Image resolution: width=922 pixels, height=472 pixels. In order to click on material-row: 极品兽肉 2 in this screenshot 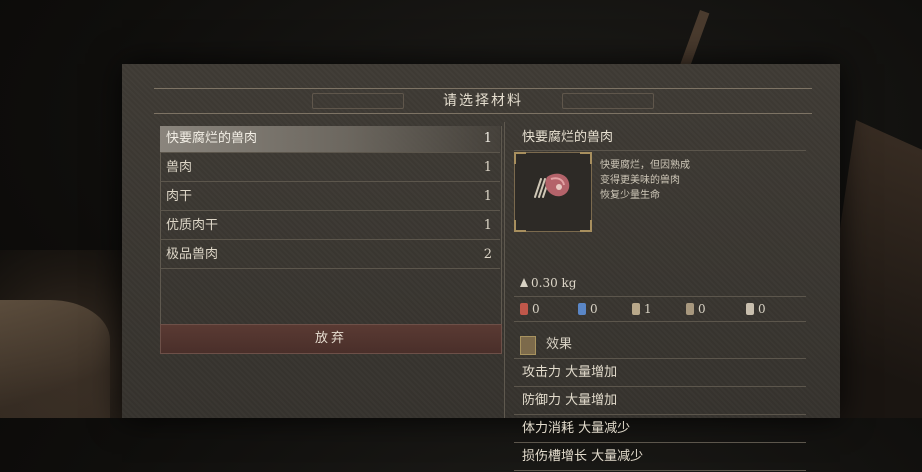, I will do `click(330, 255)`.